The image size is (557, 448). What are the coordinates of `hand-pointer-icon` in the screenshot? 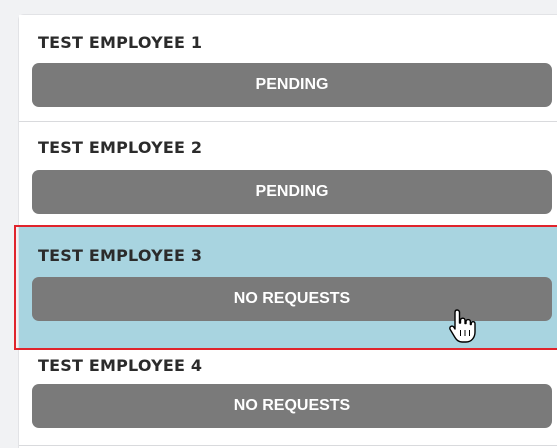 It's located at (462, 326).